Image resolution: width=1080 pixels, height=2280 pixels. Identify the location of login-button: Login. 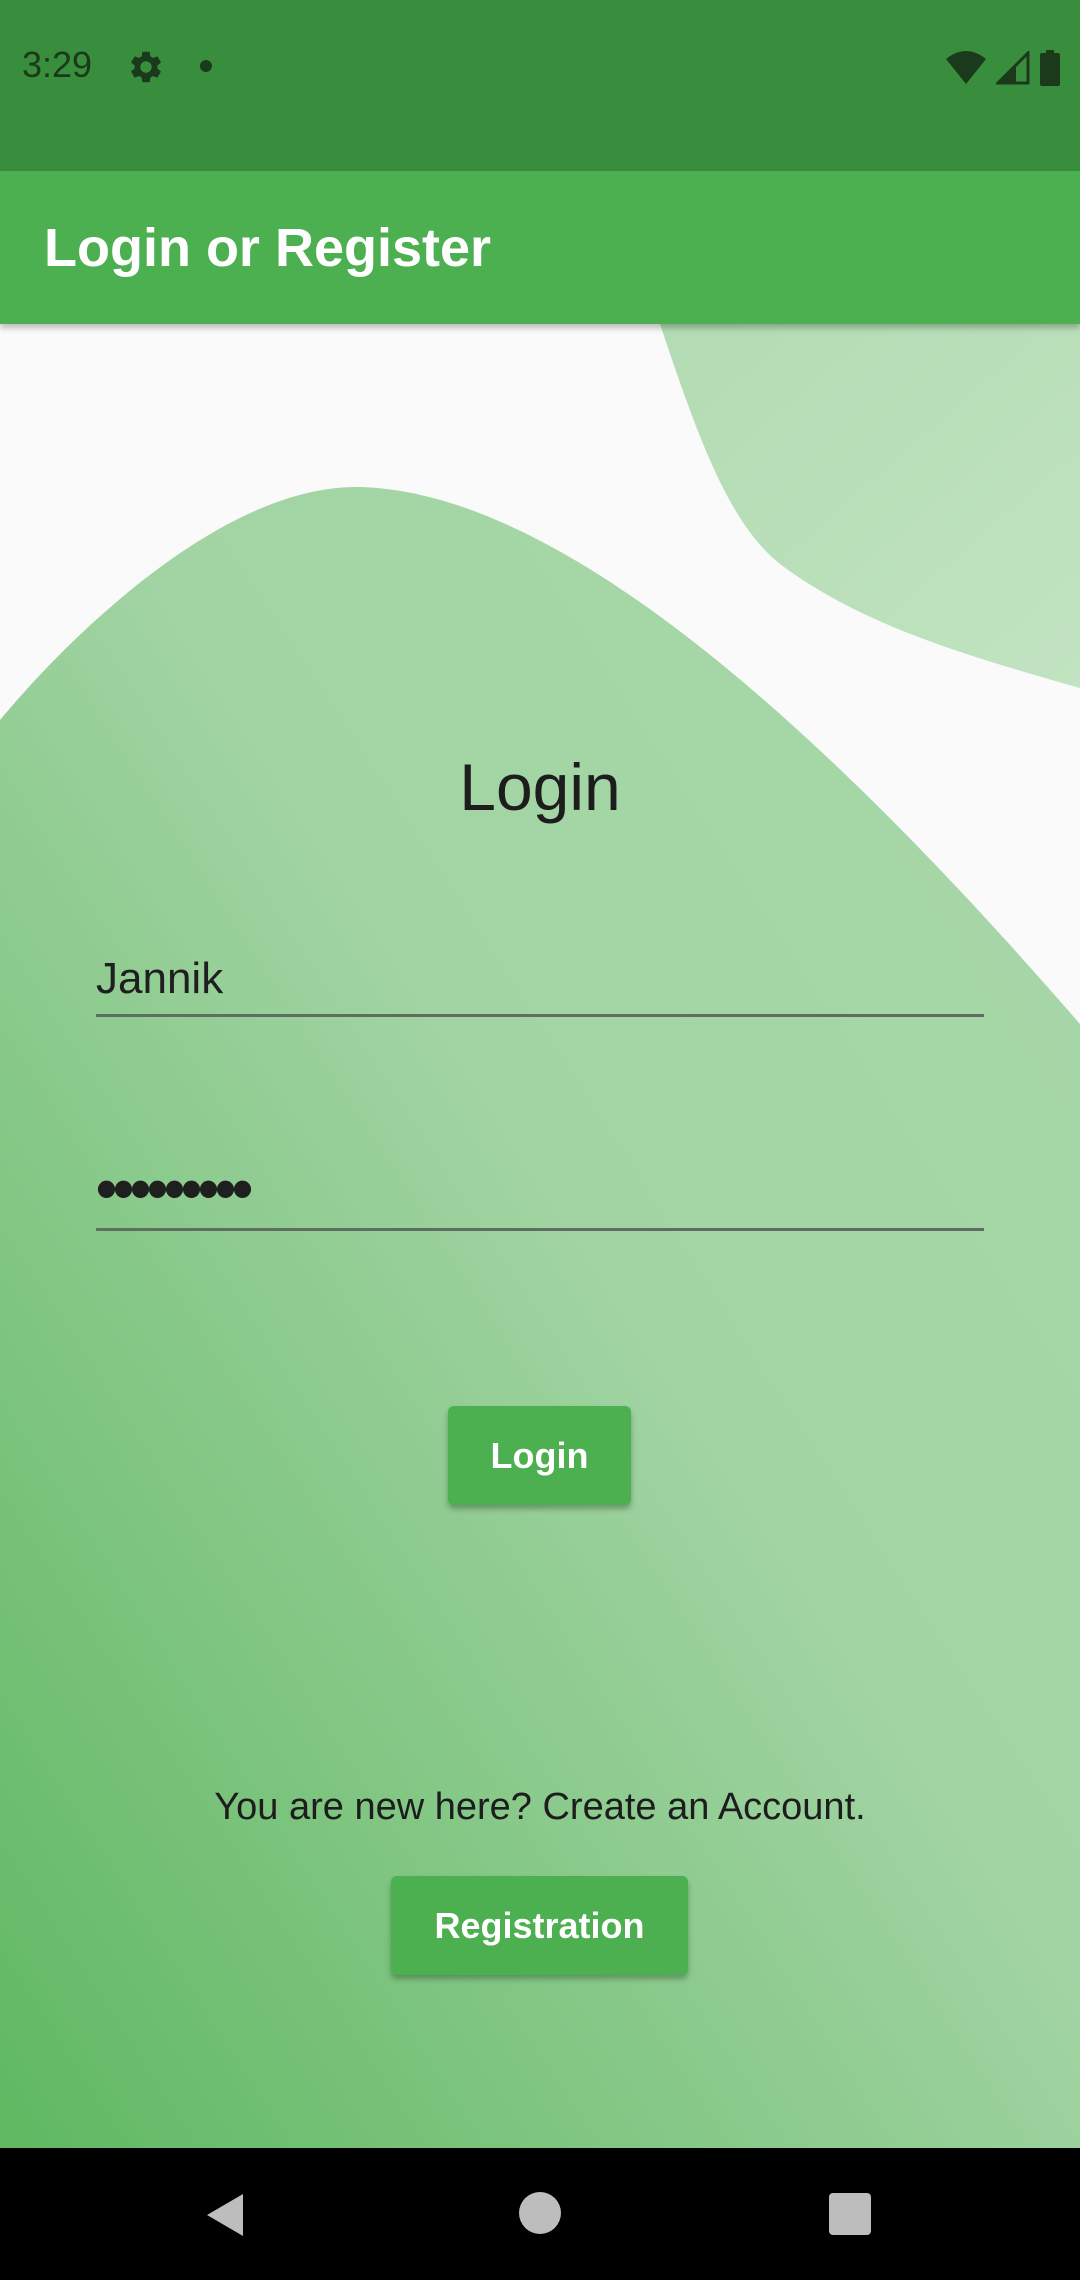
(539, 1455).